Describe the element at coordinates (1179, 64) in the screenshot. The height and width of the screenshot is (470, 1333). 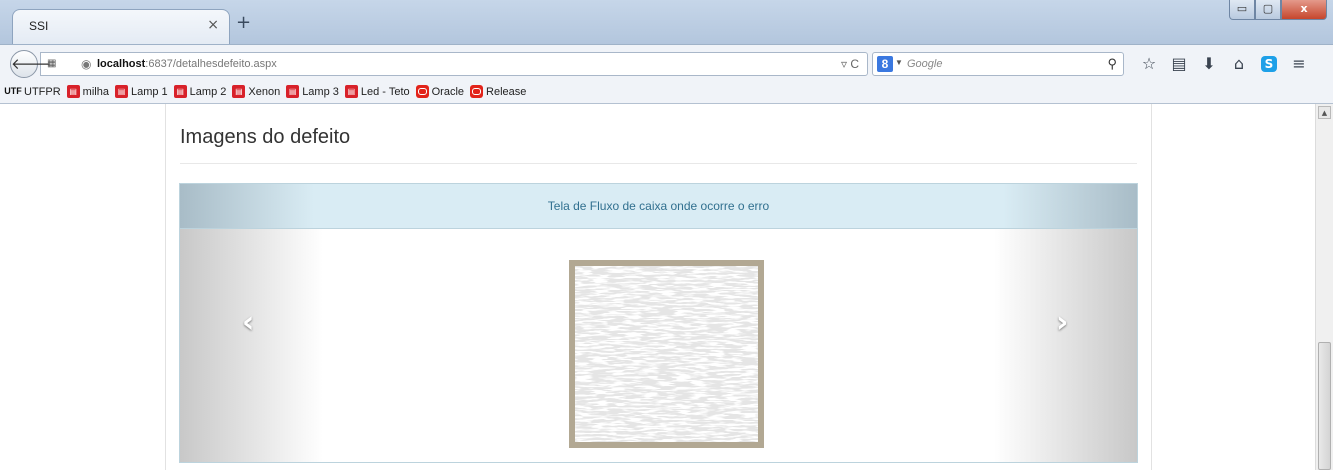
I see `reading-list-icon: ▤` at that location.